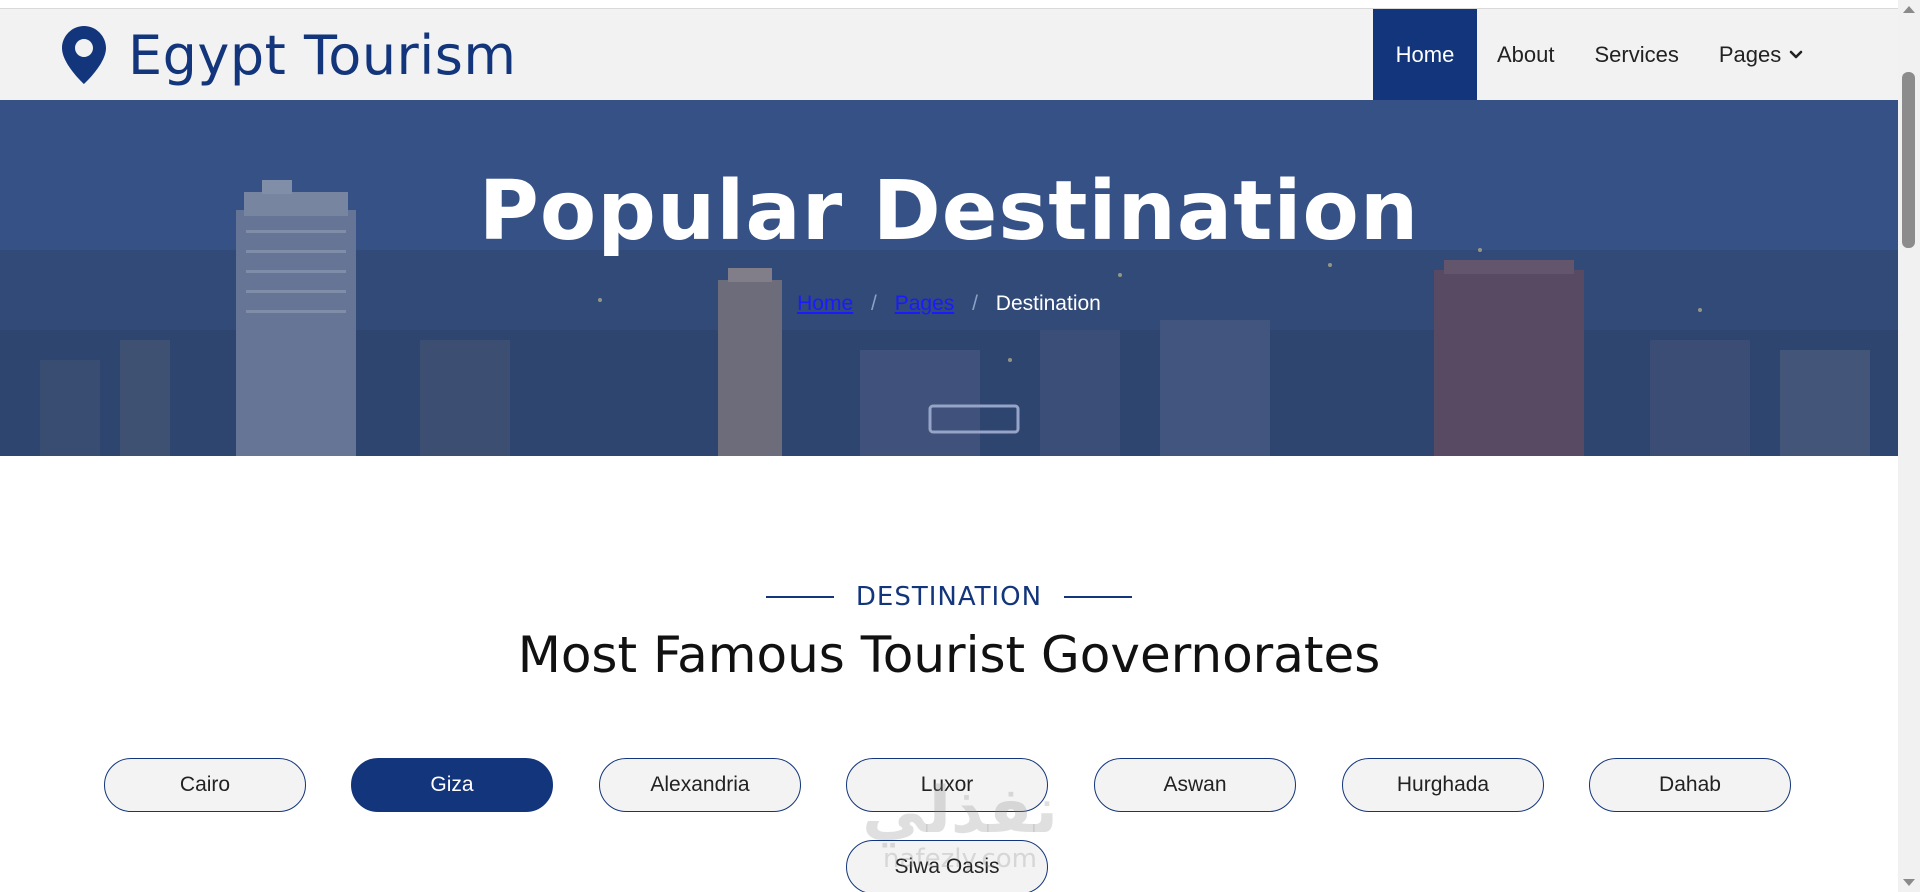 This screenshot has width=1920, height=892. I want to click on nav-home-label: Home, so click(1425, 54).